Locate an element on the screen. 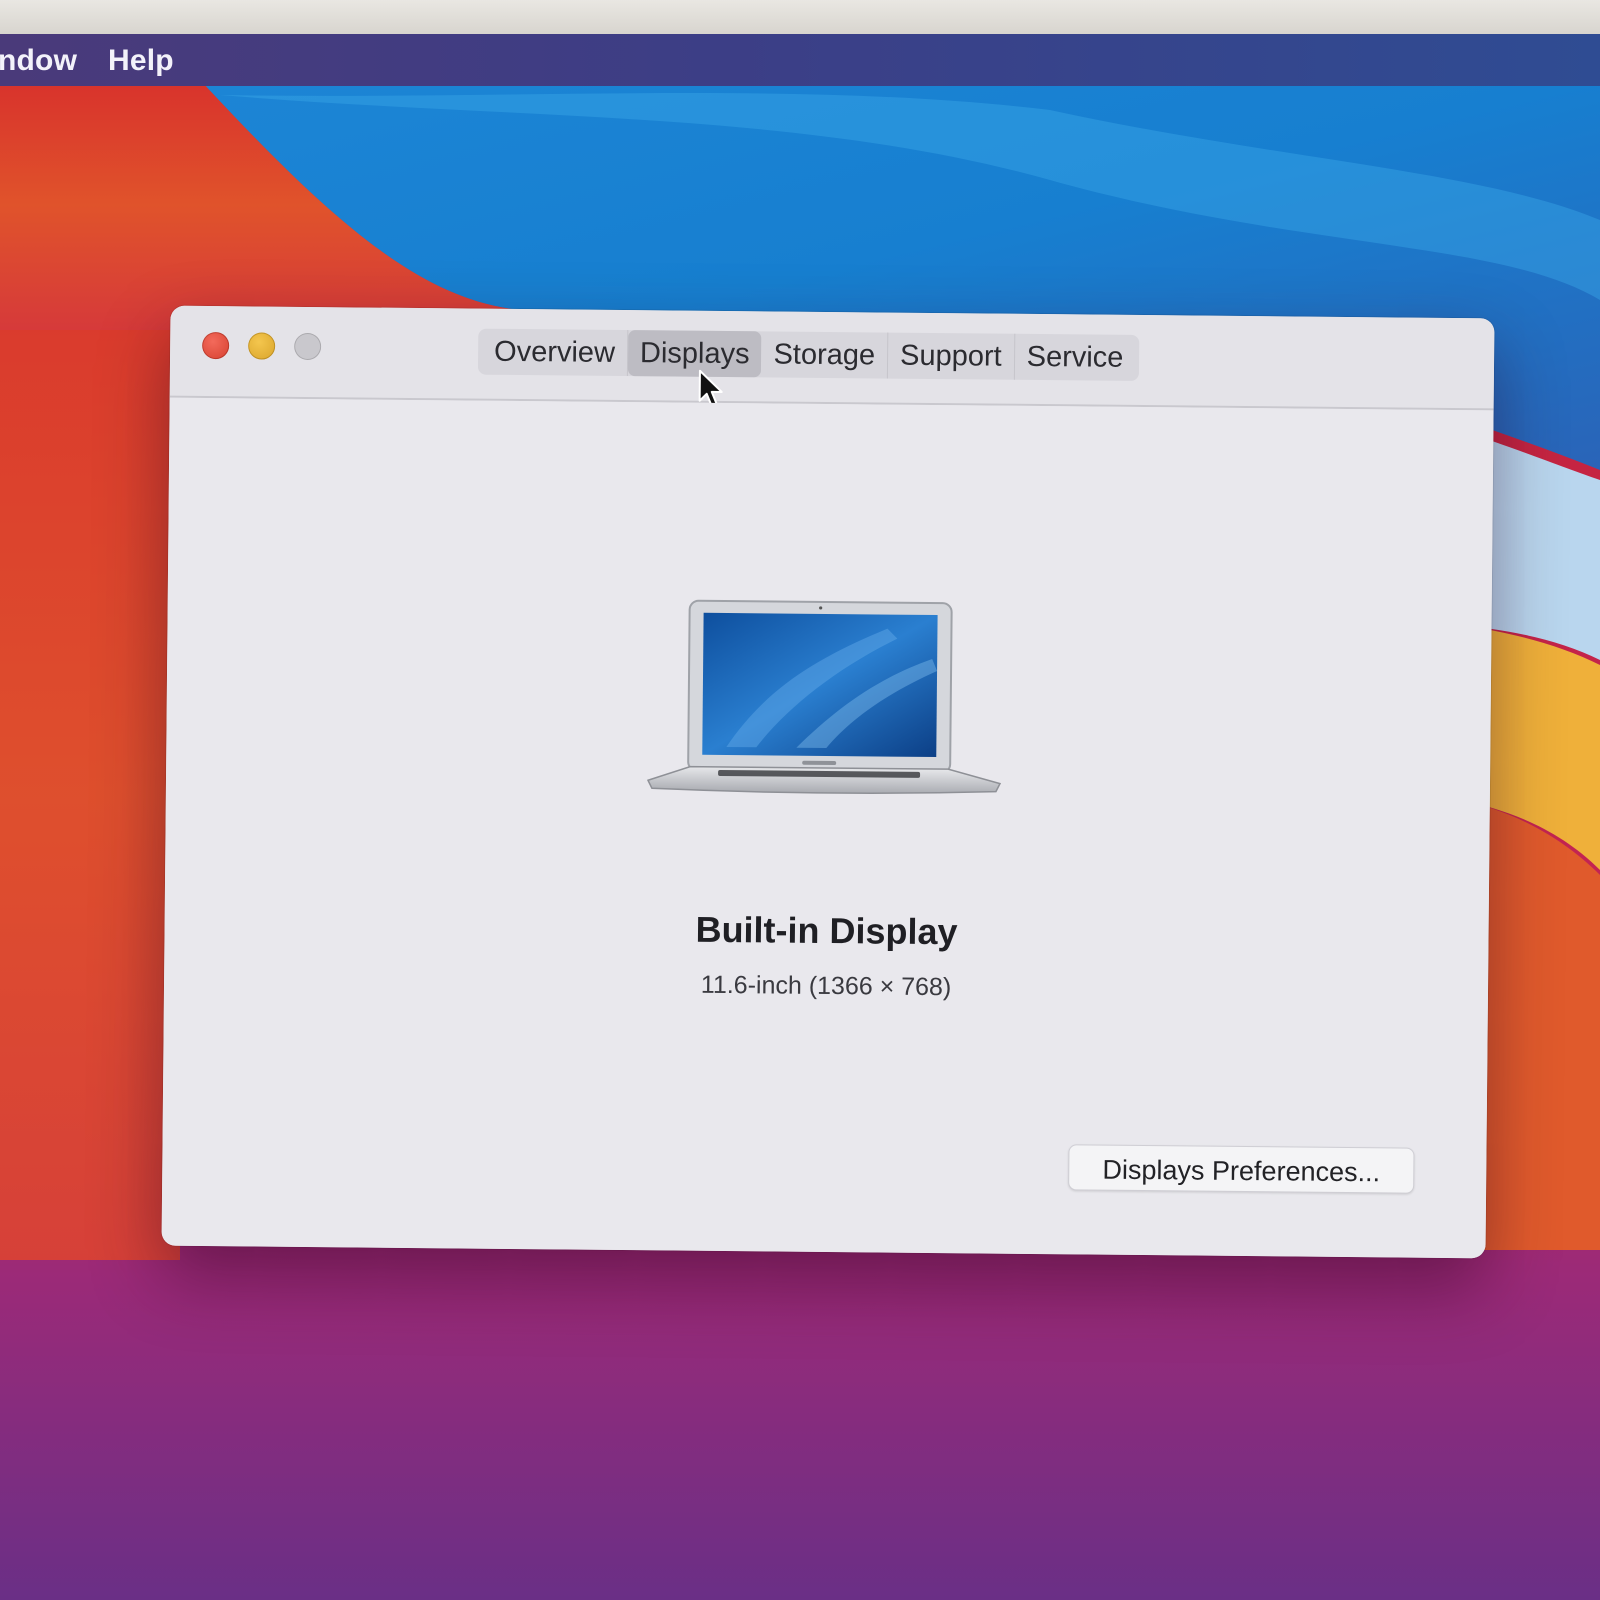  minimize-icon is located at coordinates (262, 346).